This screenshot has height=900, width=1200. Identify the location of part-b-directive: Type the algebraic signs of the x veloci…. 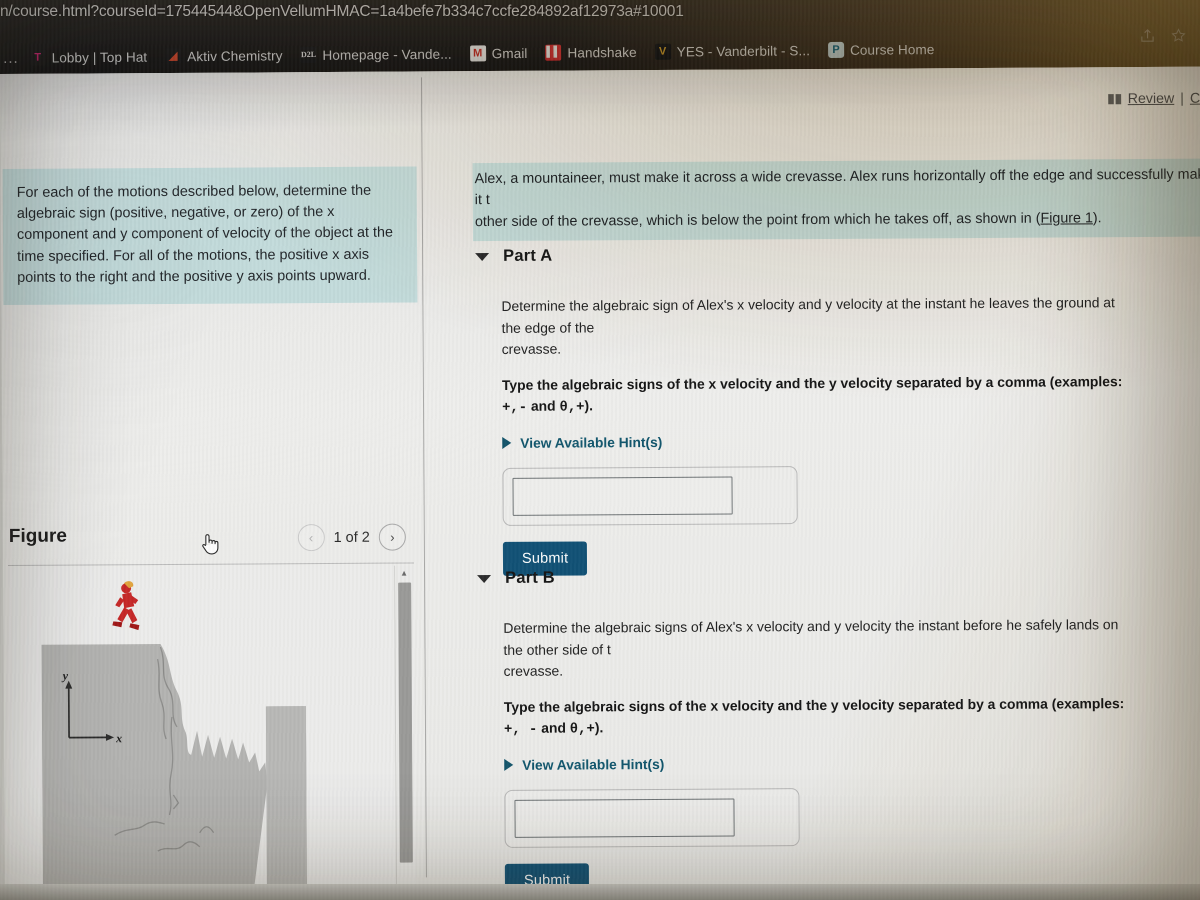
(815, 717).